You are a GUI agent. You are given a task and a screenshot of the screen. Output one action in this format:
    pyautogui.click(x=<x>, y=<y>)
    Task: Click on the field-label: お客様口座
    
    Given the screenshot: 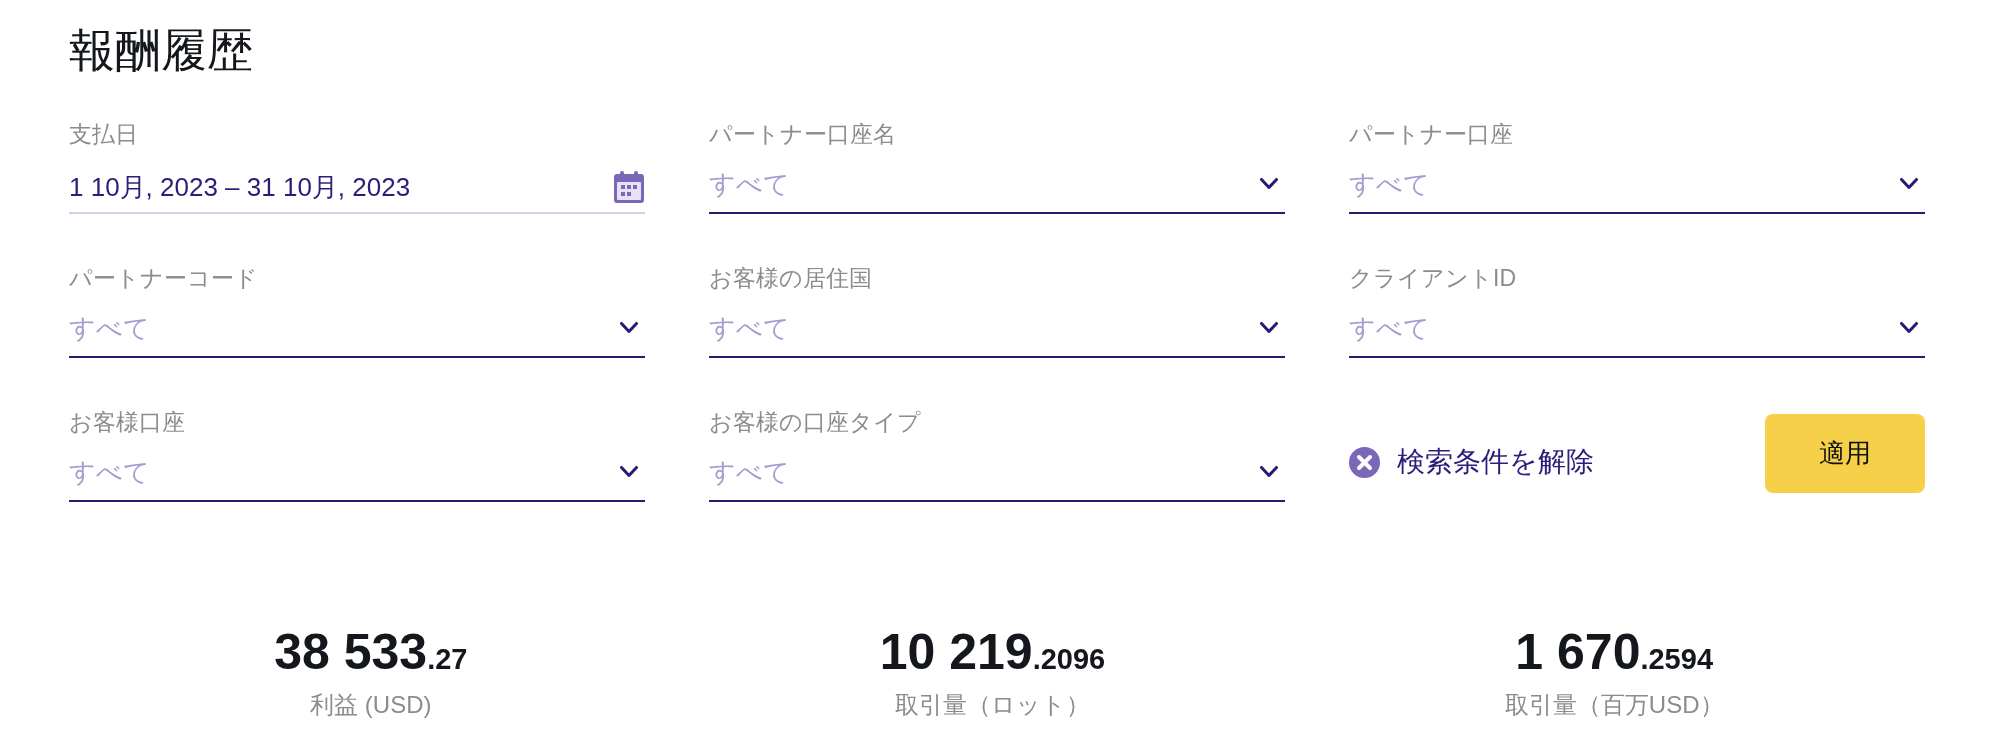 What is the action you would take?
    pyautogui.click(x=127, y=422)
    